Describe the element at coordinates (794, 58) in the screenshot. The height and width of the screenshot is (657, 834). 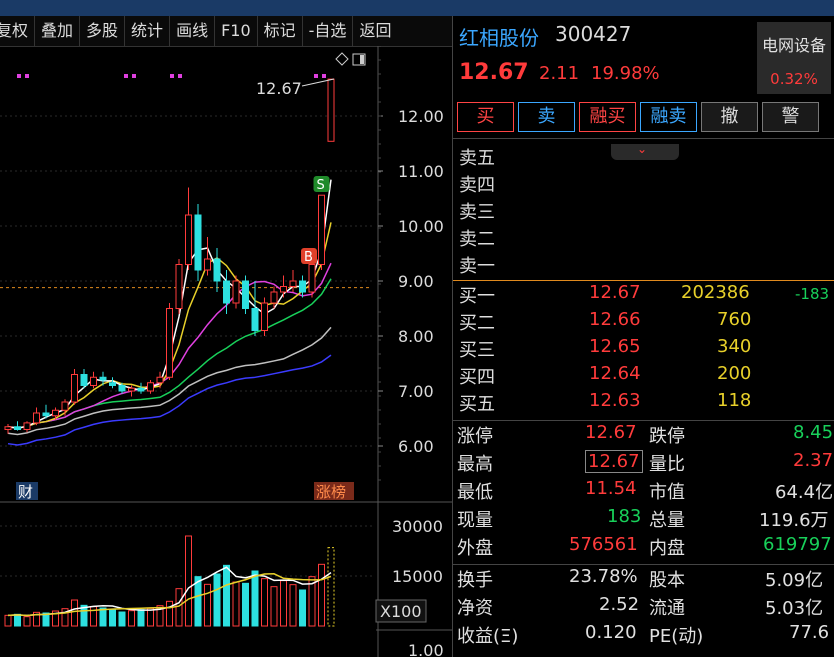
I see `sector-box: 电网设备 0.32%` at that location.